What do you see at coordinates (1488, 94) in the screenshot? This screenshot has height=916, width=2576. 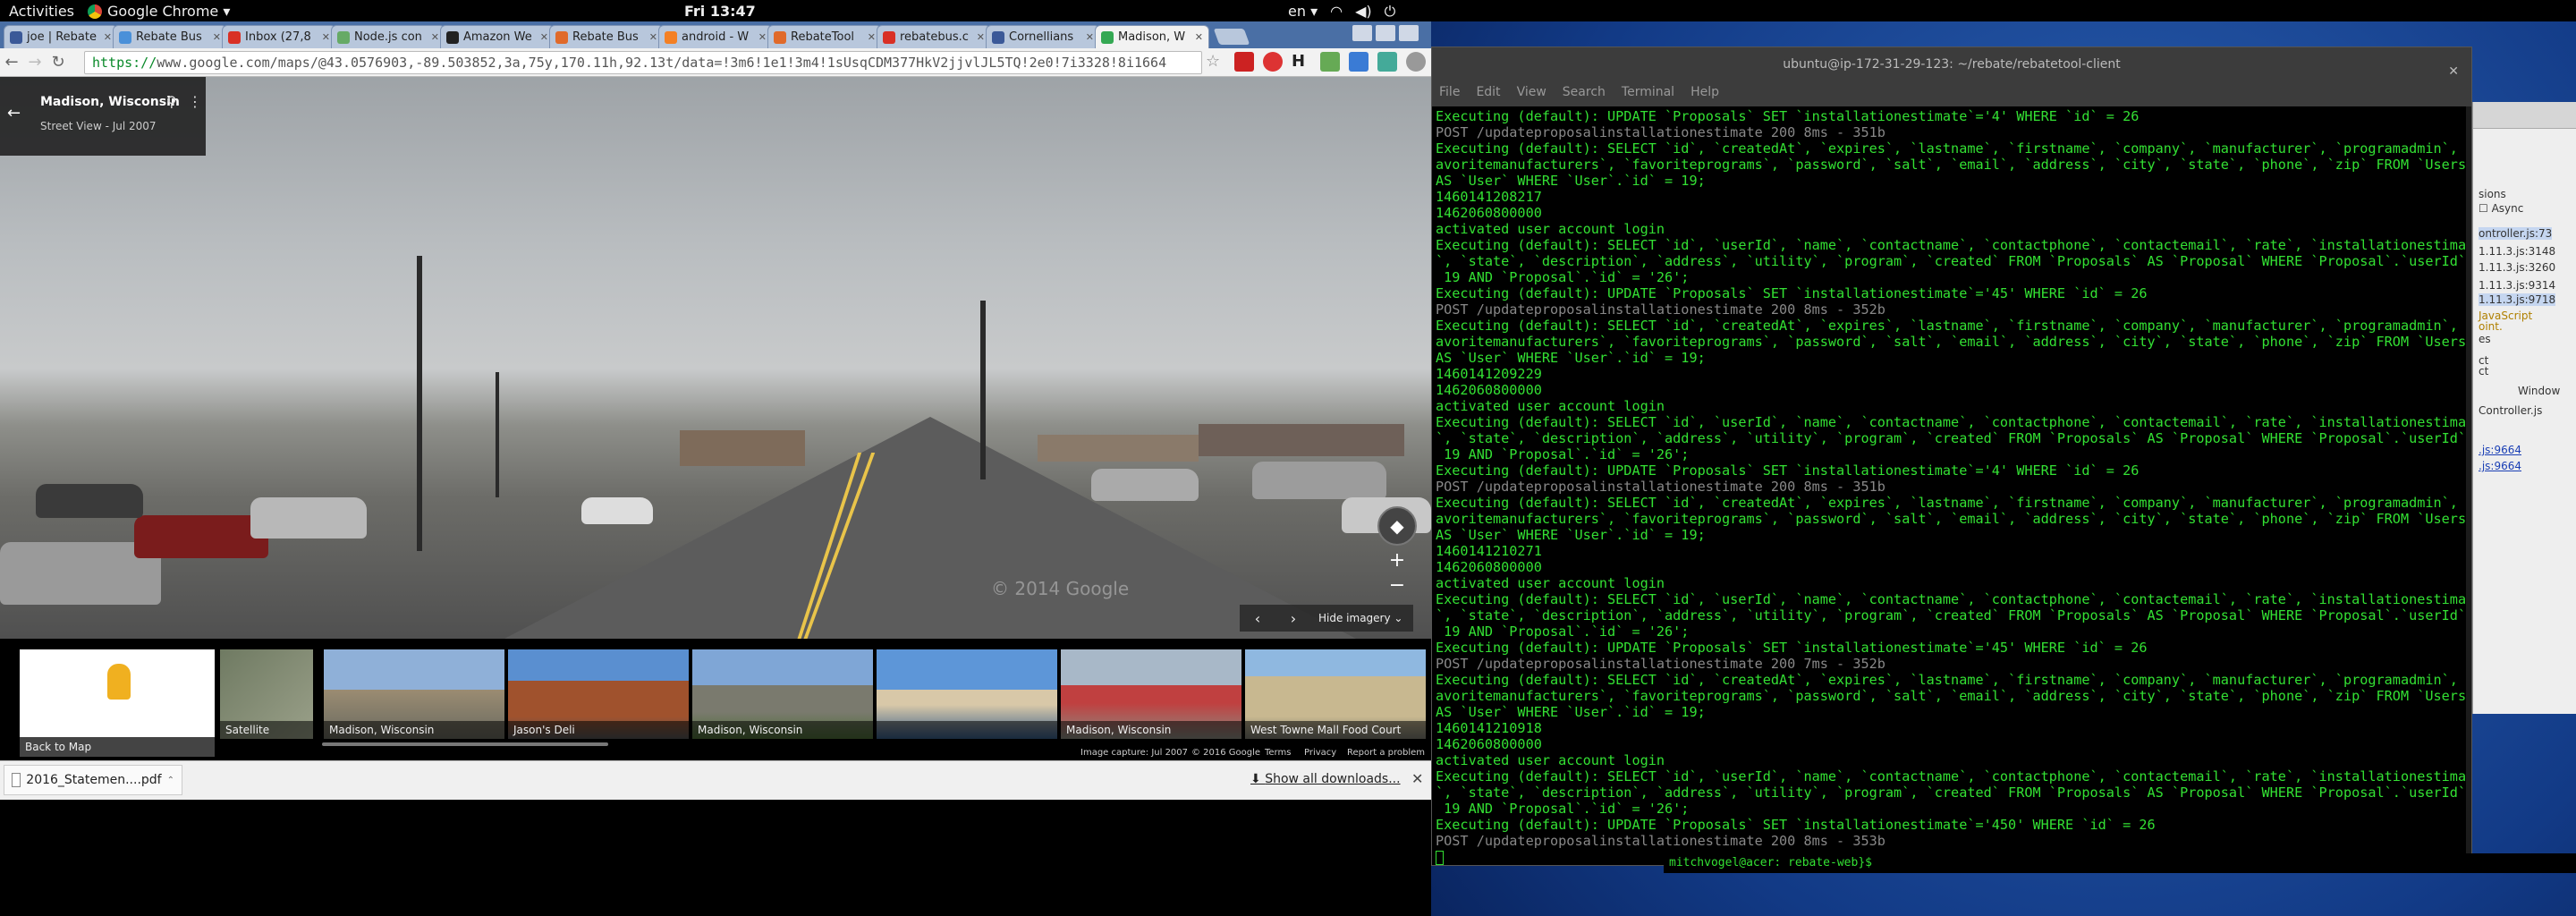 I see `terminal-menu-item: Edit` at bounding box center [1488, 94].